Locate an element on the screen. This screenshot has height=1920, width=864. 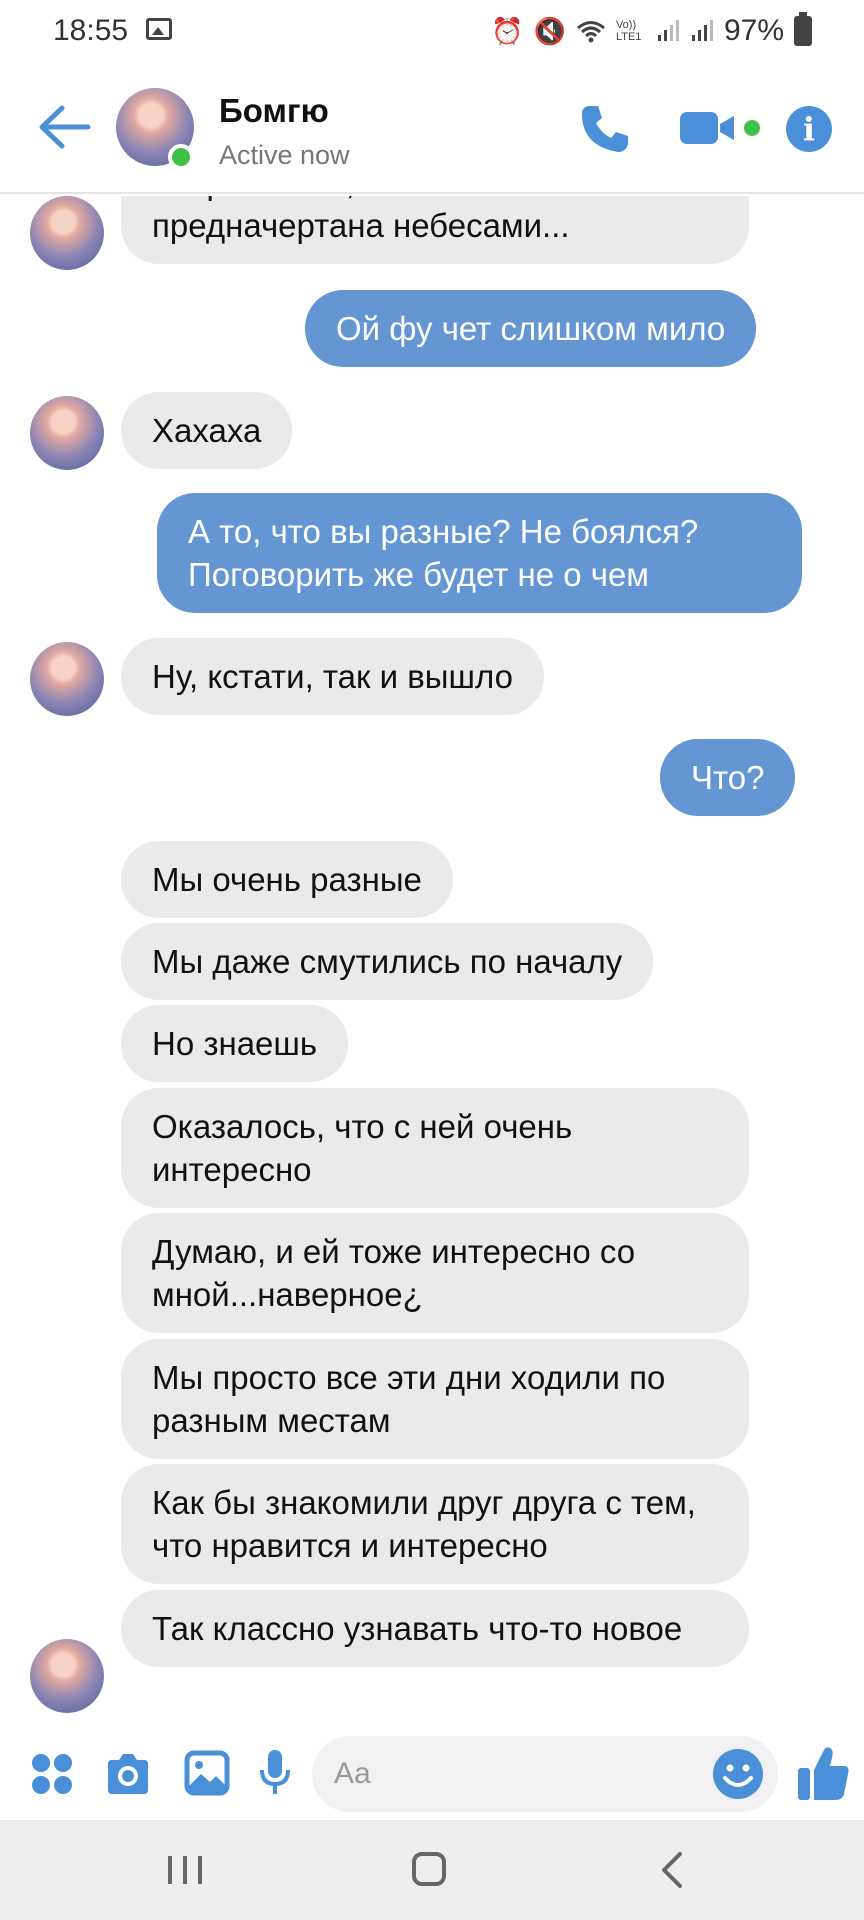
apps-icon is located at coordinates (52, 1774).